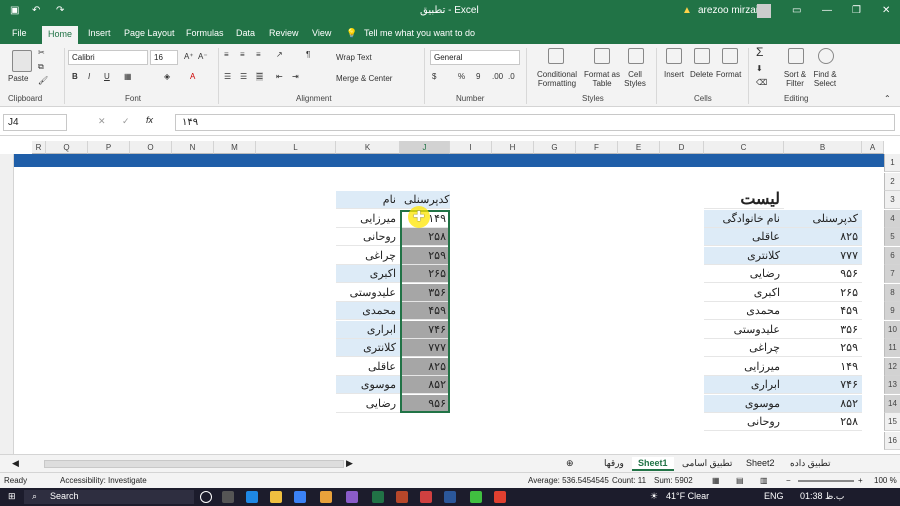 This screenshot has width=900, height=506. What do you see at coordinates (419, 33) in the screenshot?
I see `tell-me-search: Tell me what you want to do` at bounding box center [419, 33].